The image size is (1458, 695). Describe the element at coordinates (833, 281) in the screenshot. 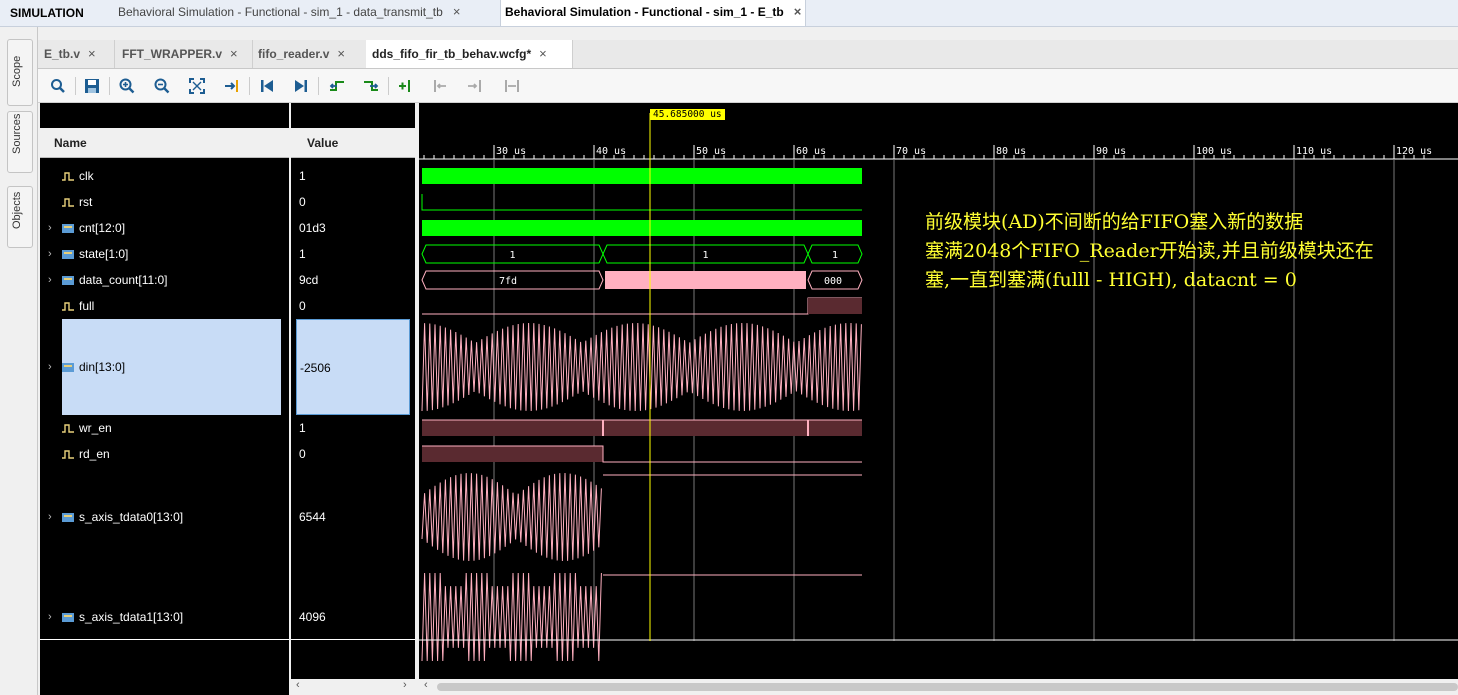

I see `data-count-bus-label: 000` at that location.